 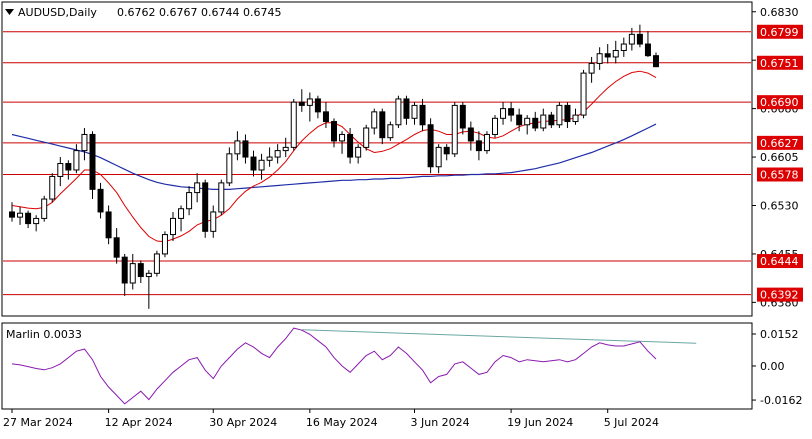 I want to click on osc-tick-label-0: 0.0152, so click(x=779, y=334).